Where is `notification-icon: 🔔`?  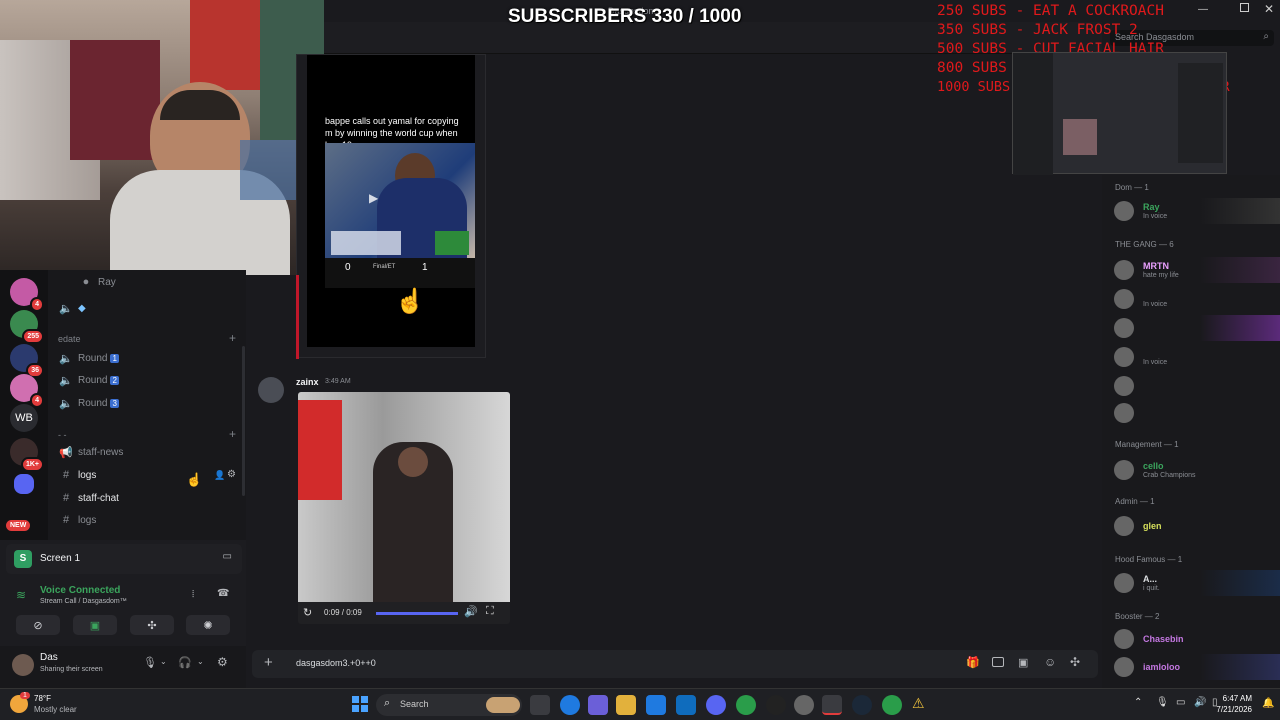
notification-icon: 🔔 is located at coordinates (1268, 703).